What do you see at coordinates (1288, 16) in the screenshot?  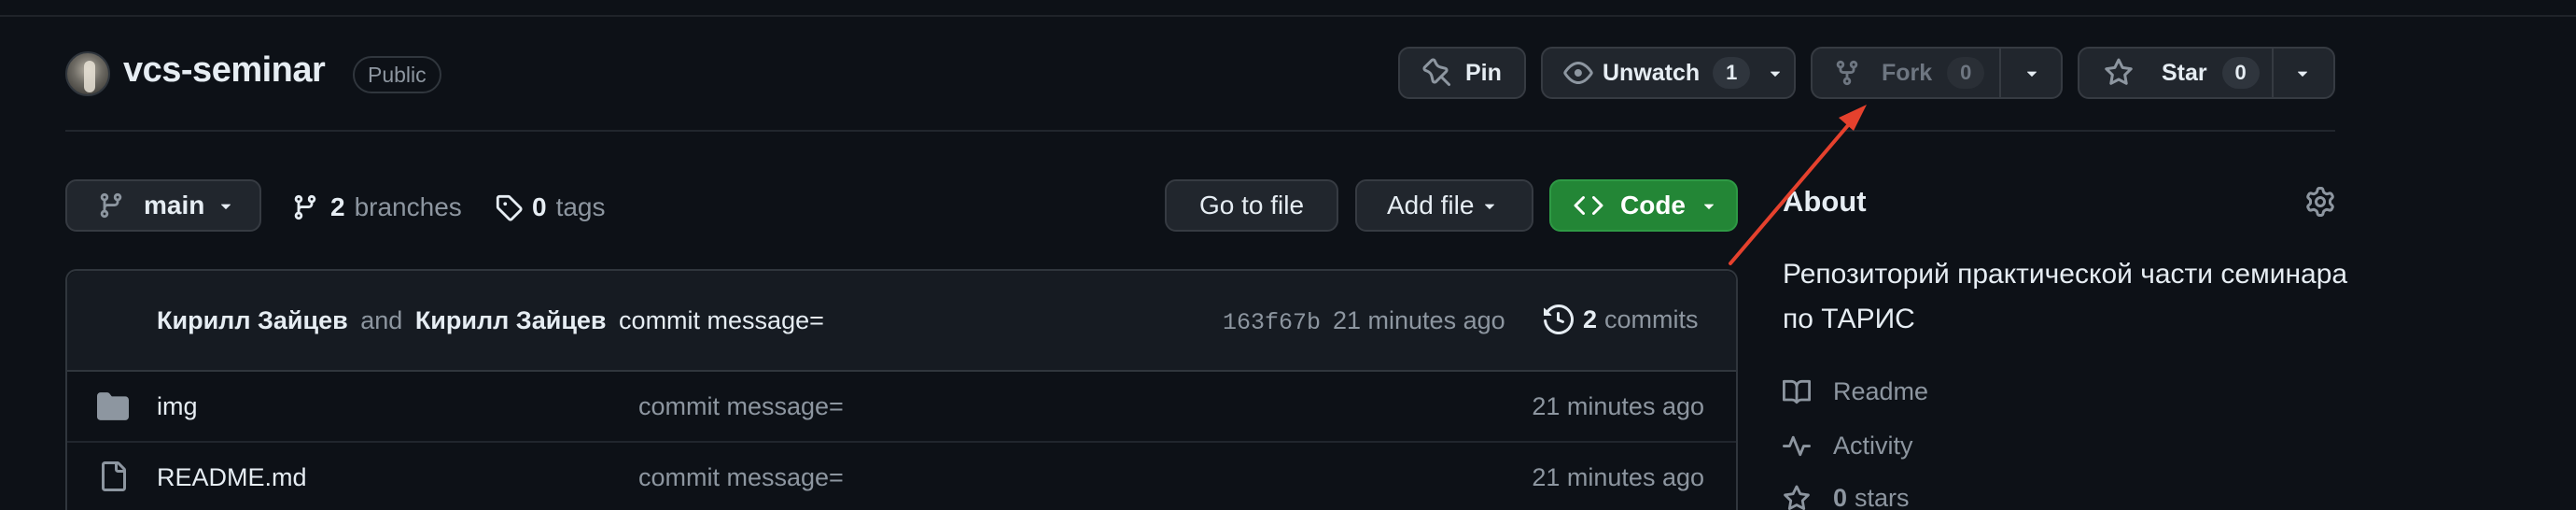 I see `top-divider` at bounding box center [1288, 16].